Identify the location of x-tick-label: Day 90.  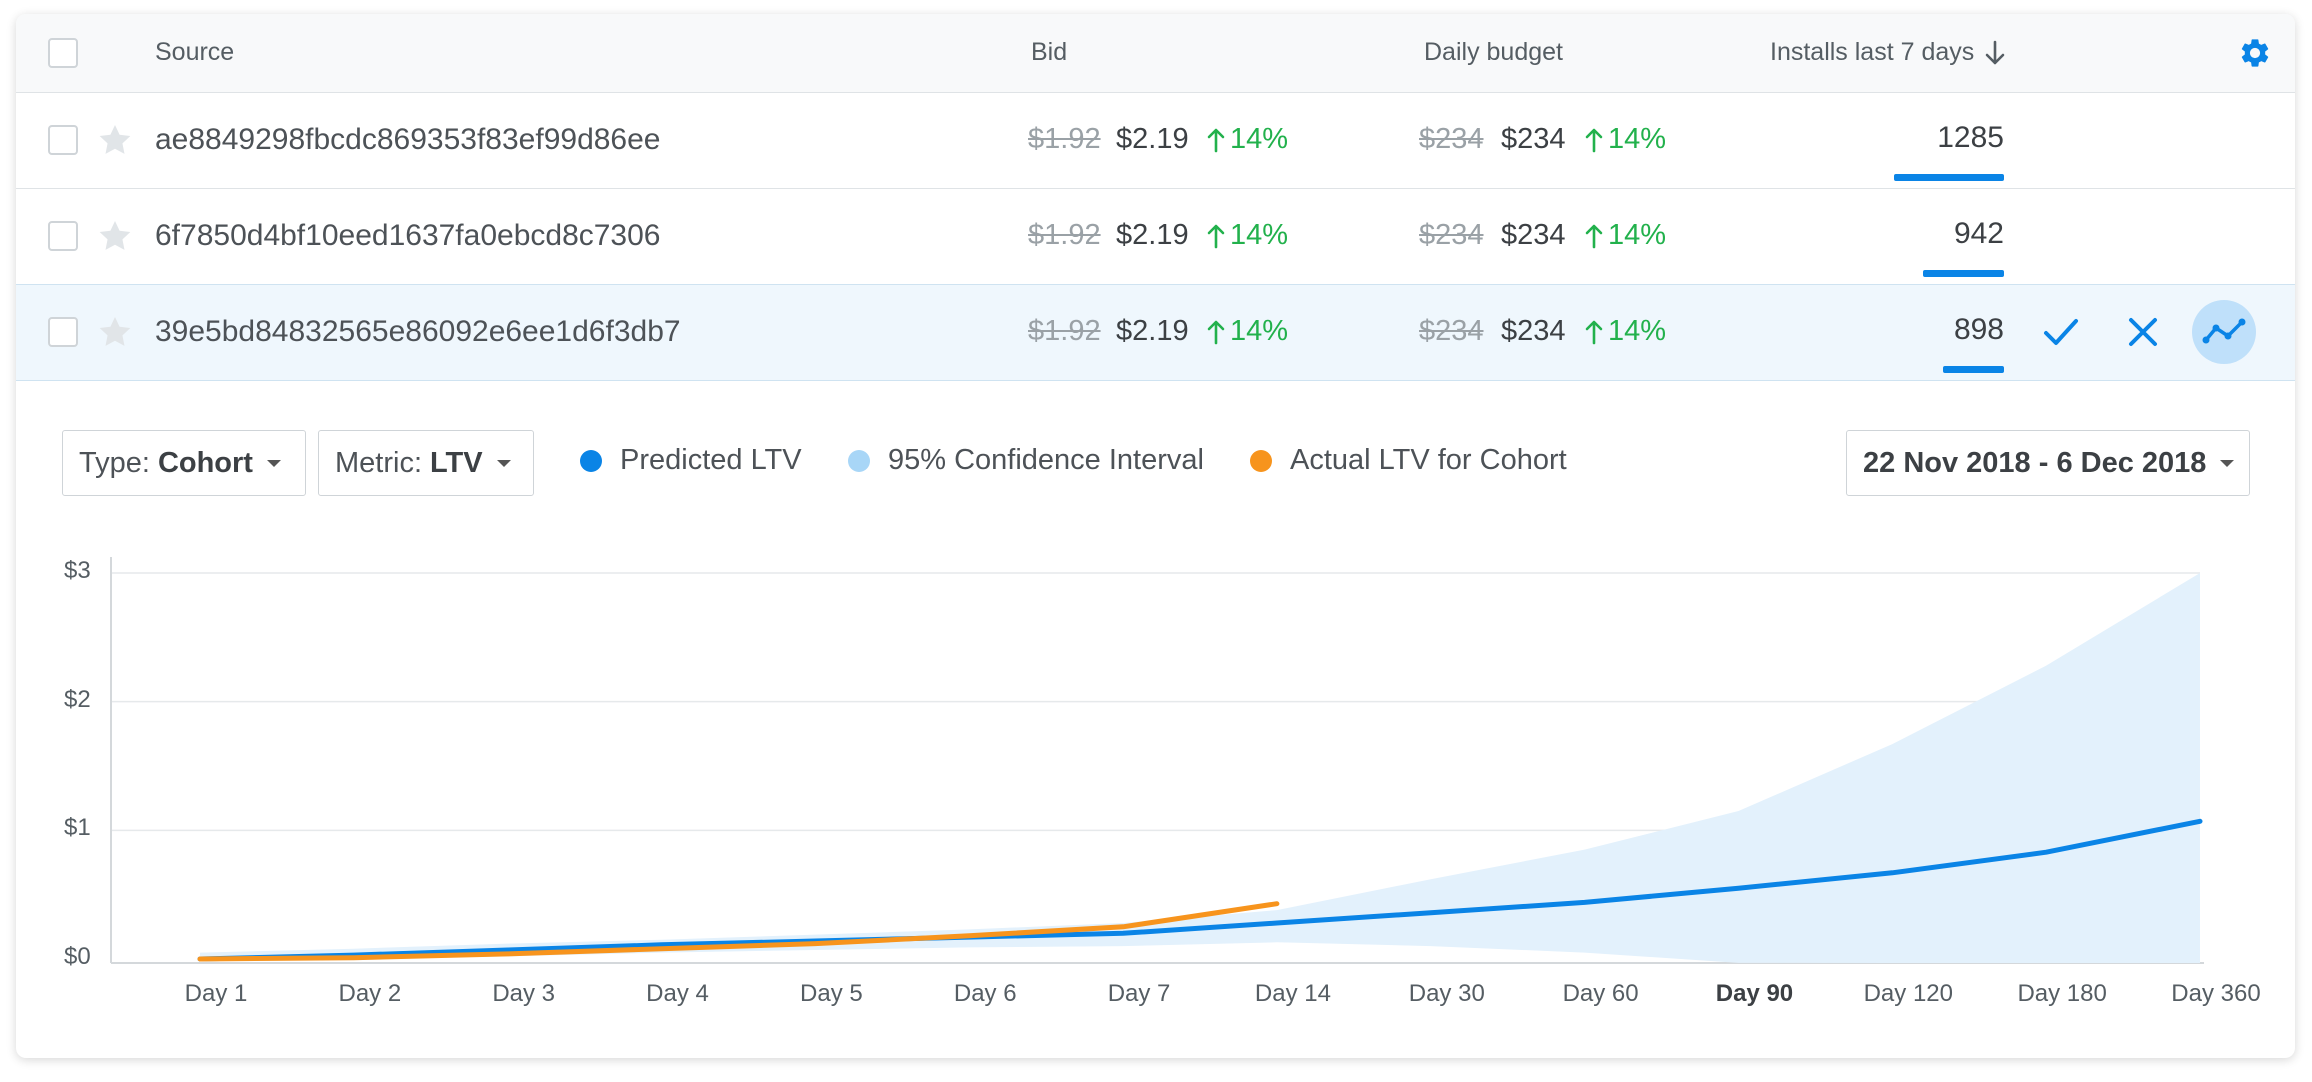
(1754, 993).